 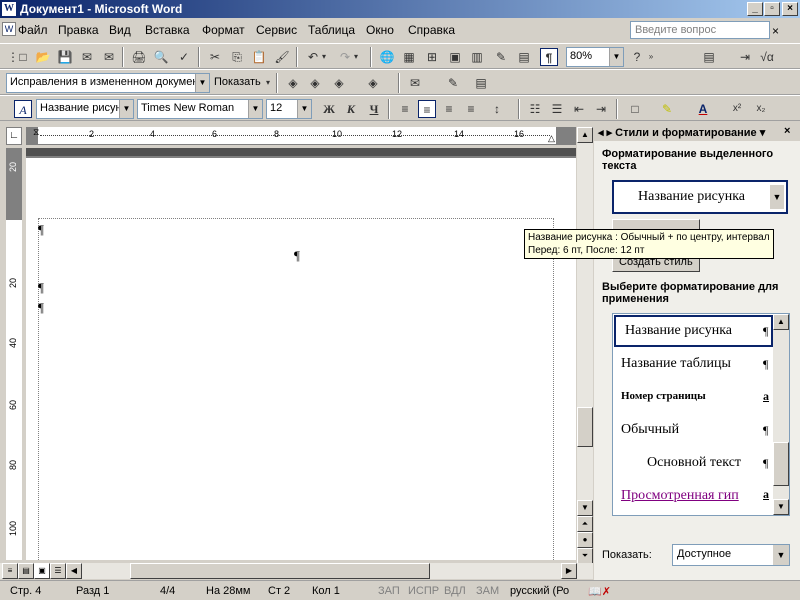 What do you see at coordinates (477, 57) in the screenshot?
I see `columns-icon: ▥` at bounding box center [477, 57].